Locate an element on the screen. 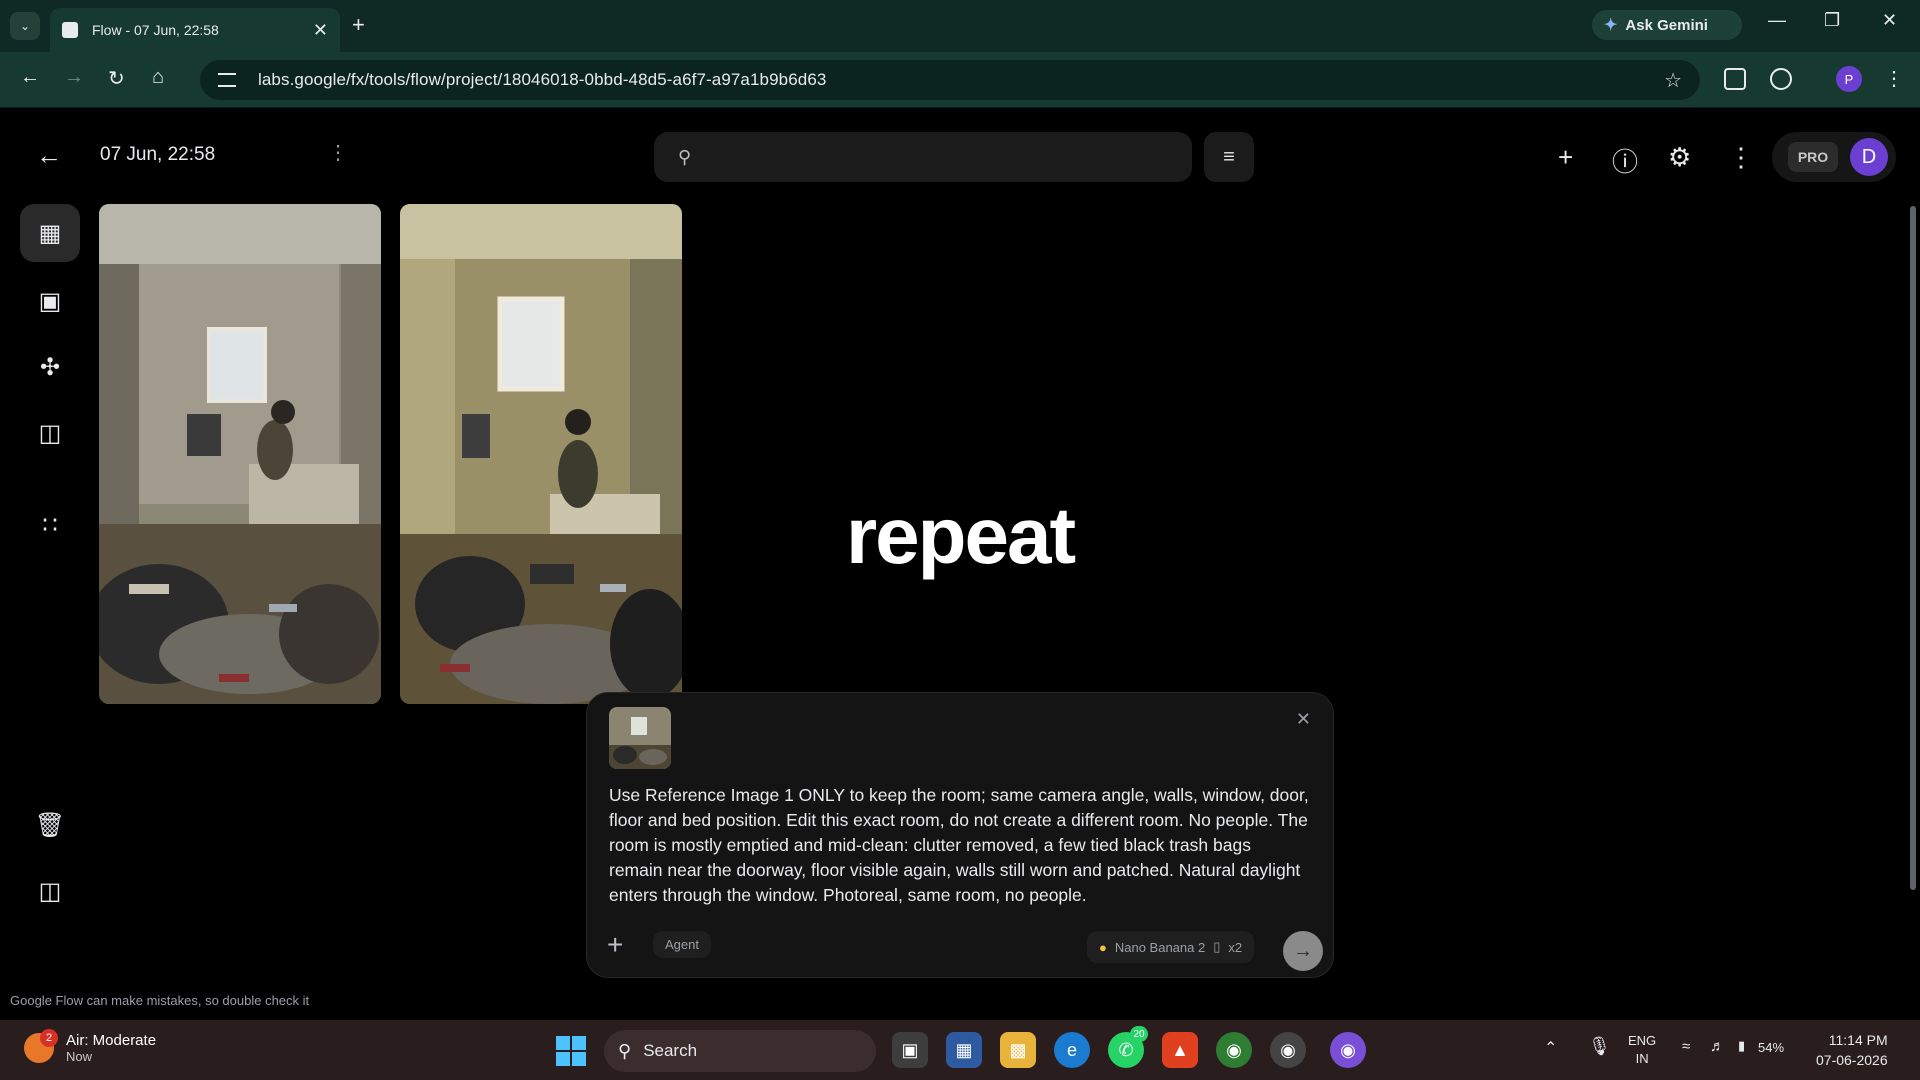 This screenshot has width=1920, height=1080. send-button: → is located at coordinates (1303, 951).